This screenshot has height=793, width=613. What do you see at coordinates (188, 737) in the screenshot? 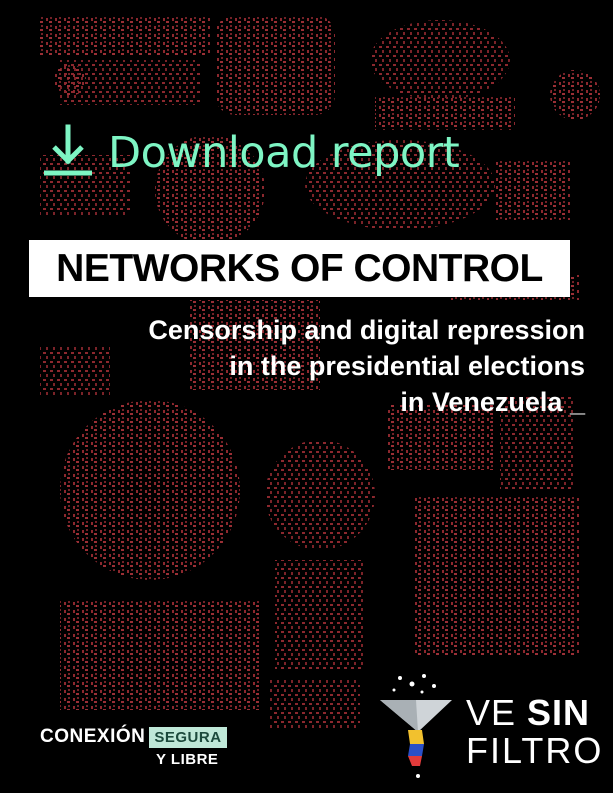
I see `logo-word-segura: SEGURA` at bounding box center [188, 737].